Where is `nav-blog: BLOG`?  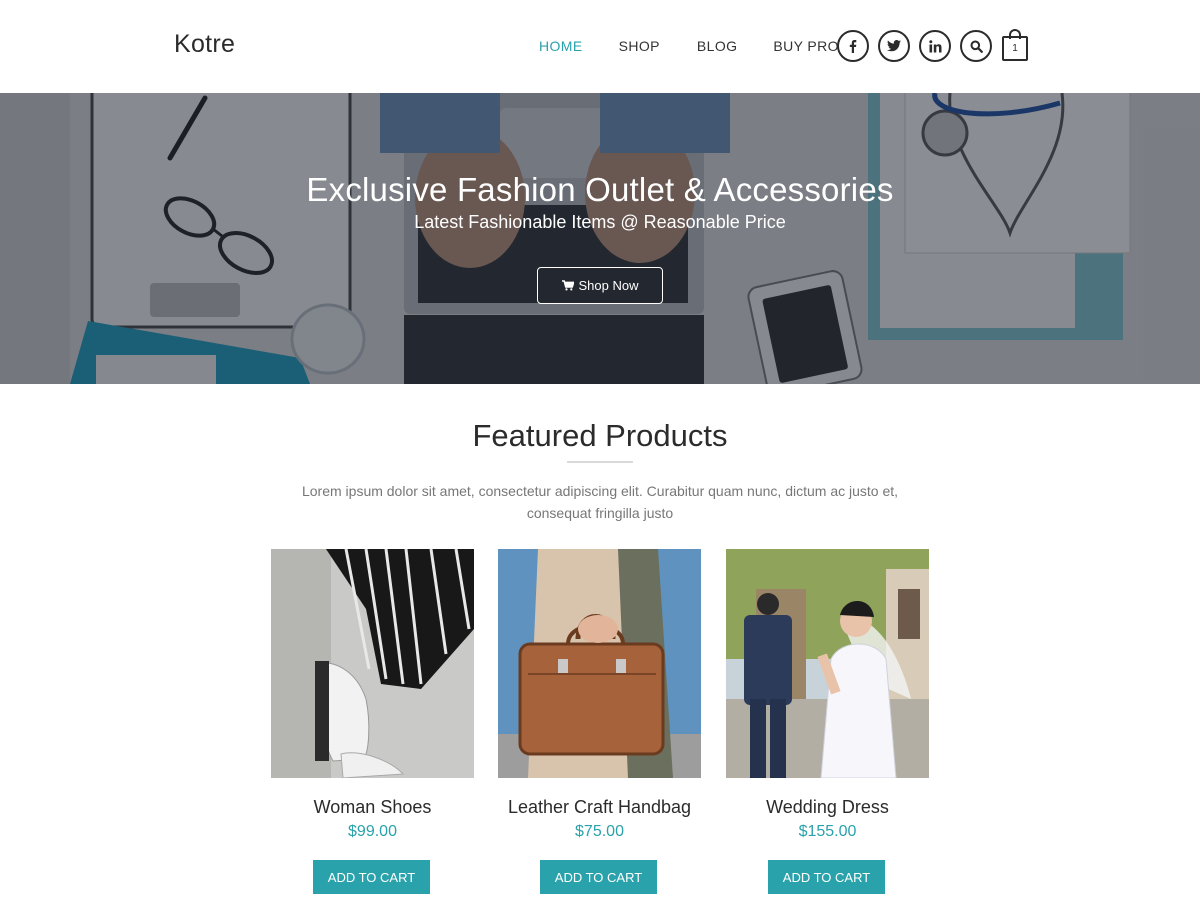 nav-blog: BLOG is located at coordinates (717, 46).